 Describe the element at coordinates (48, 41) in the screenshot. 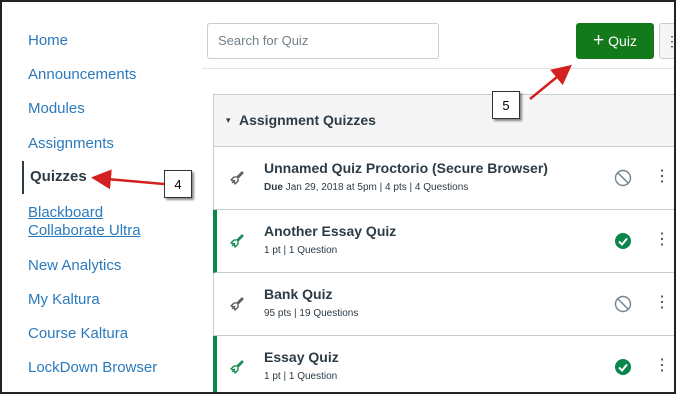

I see `nav-home: Home` at that location.